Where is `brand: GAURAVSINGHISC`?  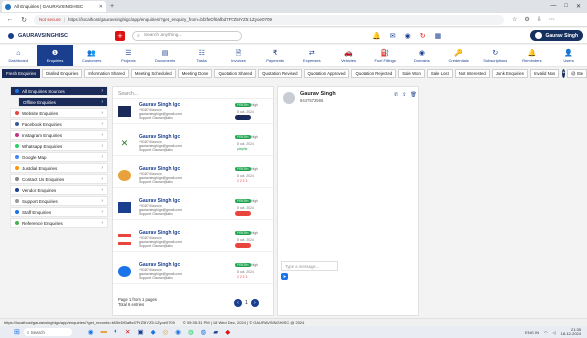 brand: GAURAVSINGHISC is located at coordinates (55, 35).